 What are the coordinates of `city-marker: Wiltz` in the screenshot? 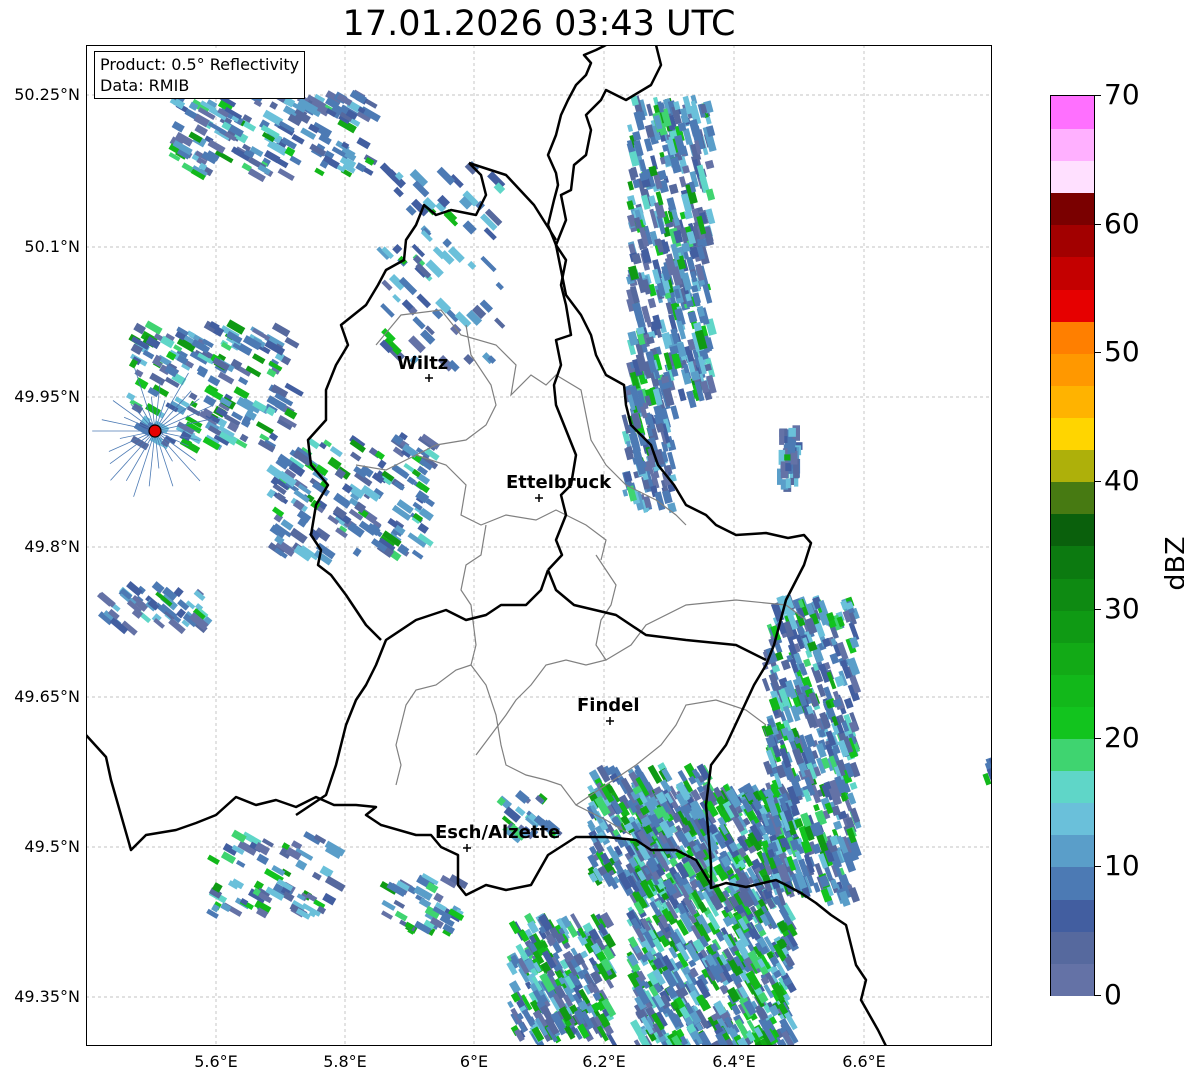 It's located at (422, 367).